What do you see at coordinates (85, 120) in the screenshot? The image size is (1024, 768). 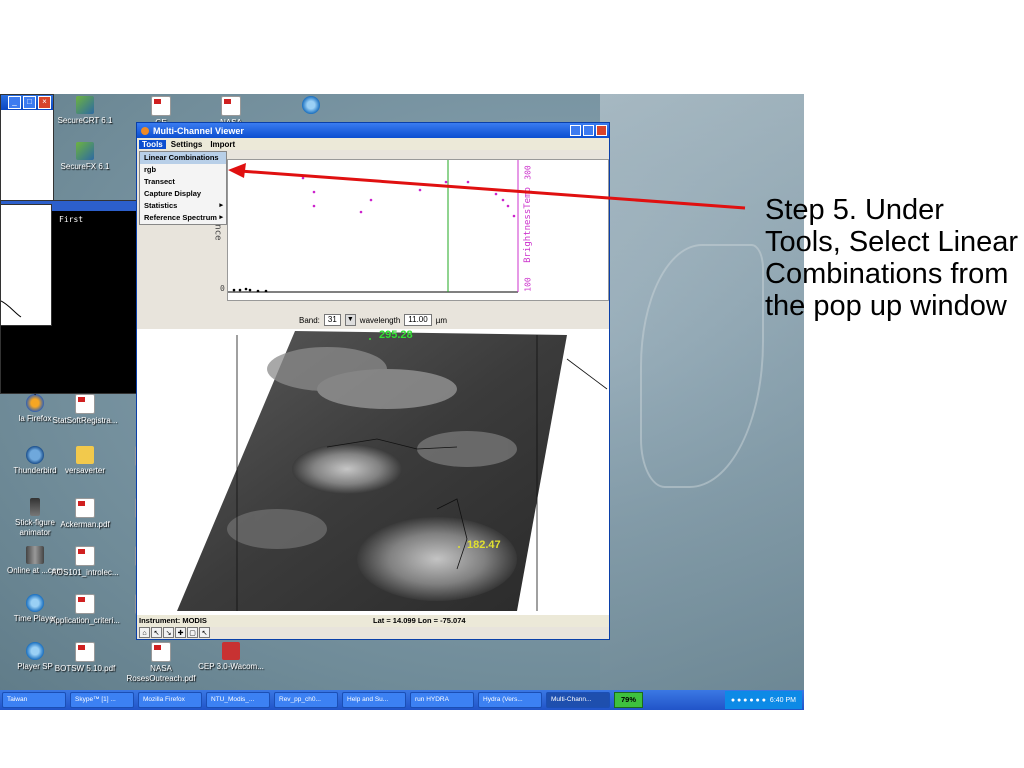 I see `desktop-icon-label: SecureCRT 6.1` at bounding box center [85, 120].